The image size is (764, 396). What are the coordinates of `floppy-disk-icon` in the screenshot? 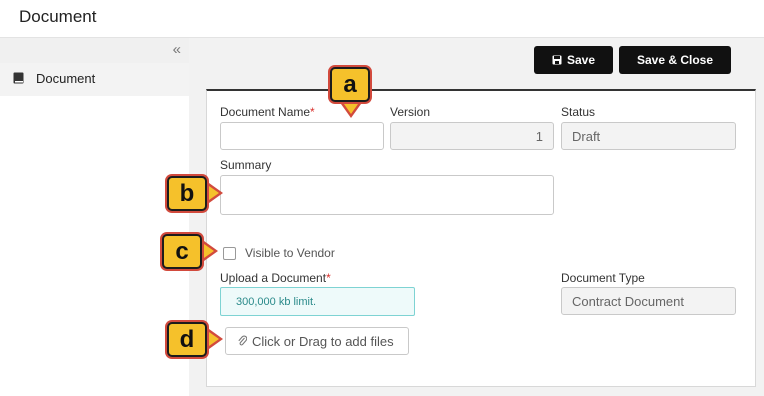 It's located at (557, 60).